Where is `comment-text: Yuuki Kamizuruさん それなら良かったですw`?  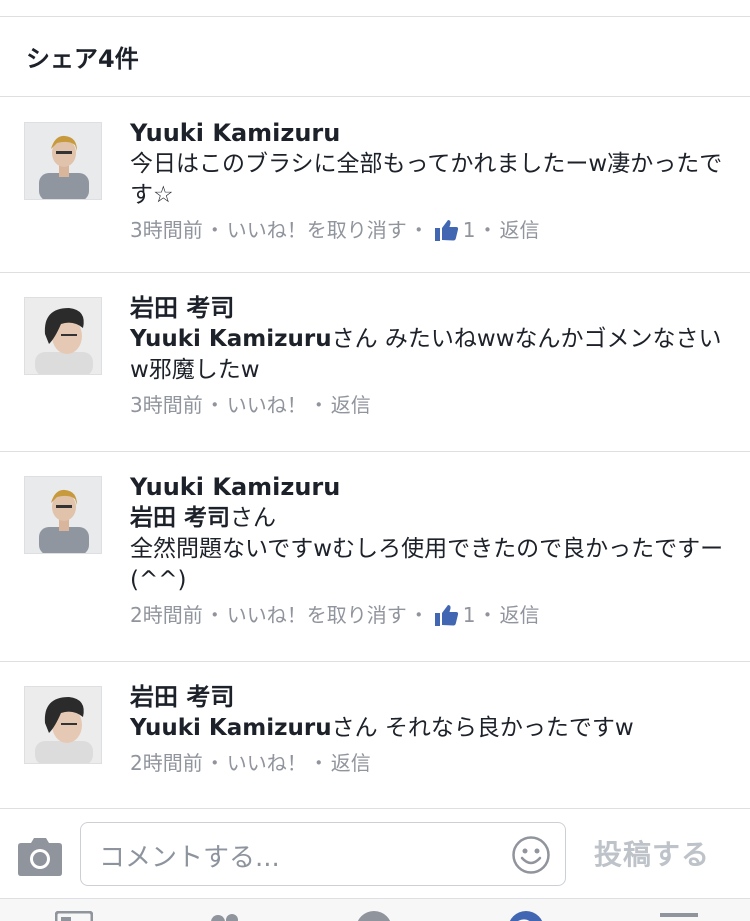 comment-text: Yuuki Kamizuruさん それなら良かったですw is located at coordinates (430, 728).